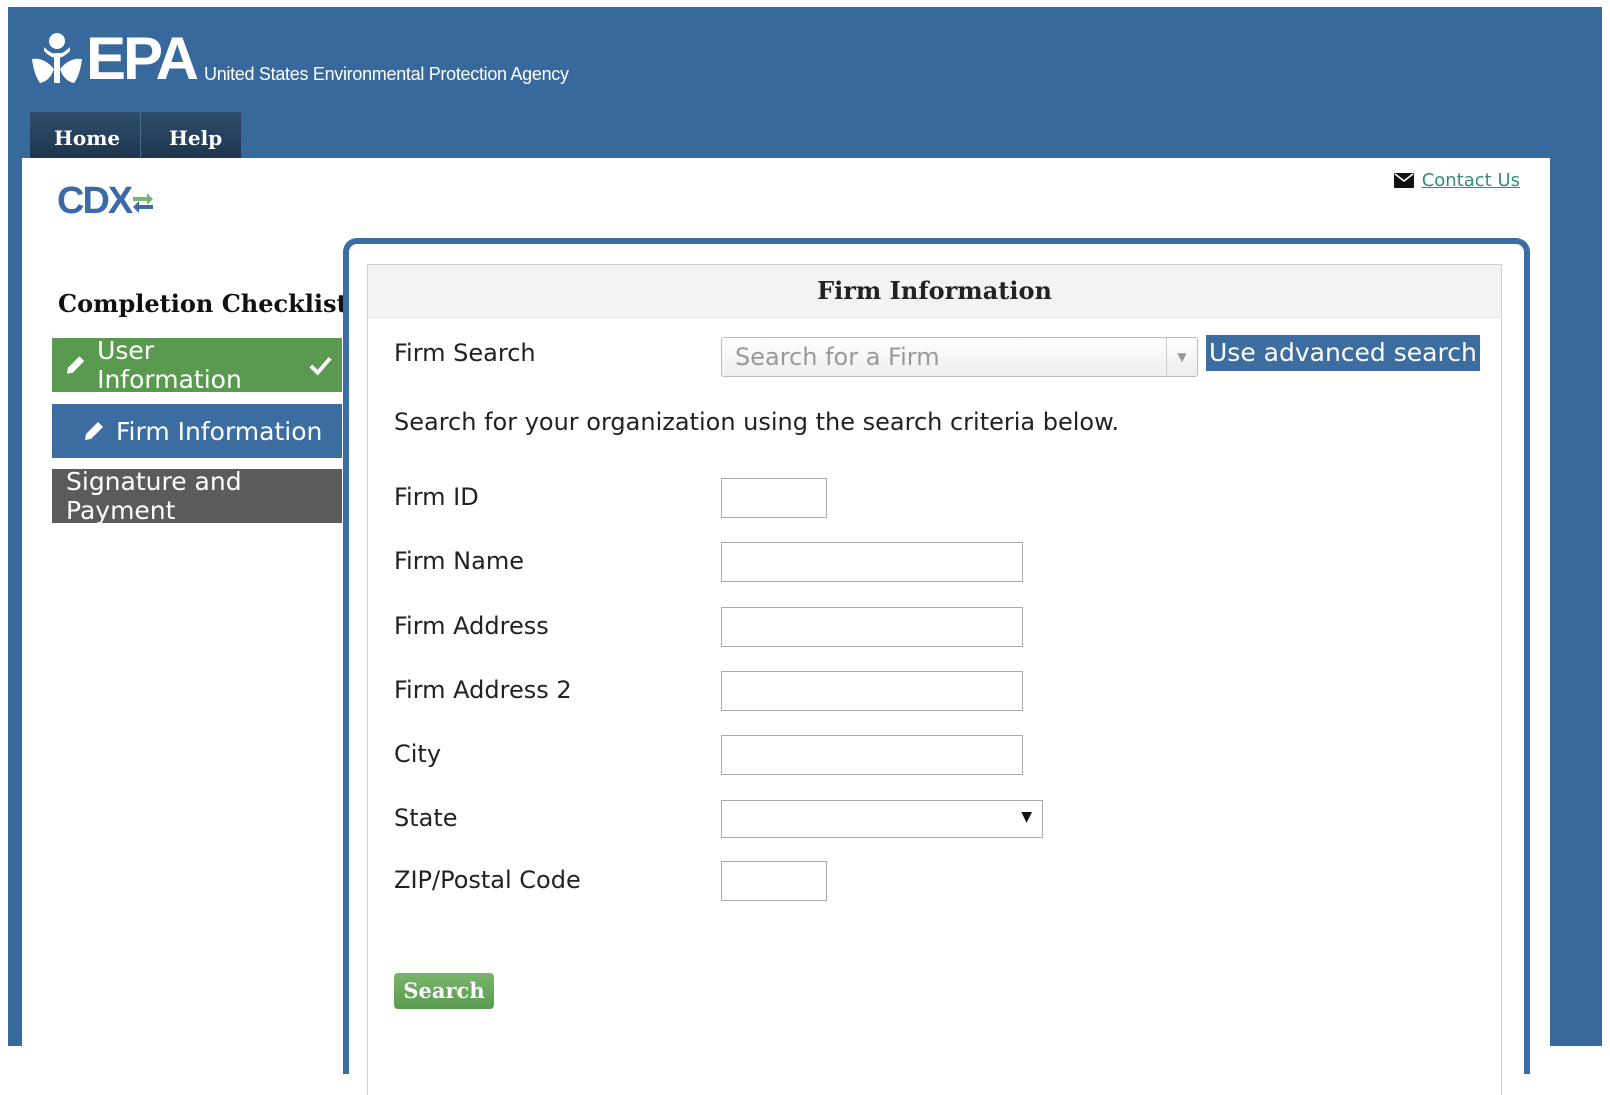 This screenshot has height=1095, width=1610. What do you see at coordinates (934, 291) in the screenshot?
I see `panel-title: Firm Information` at bounding box center [934, 291].